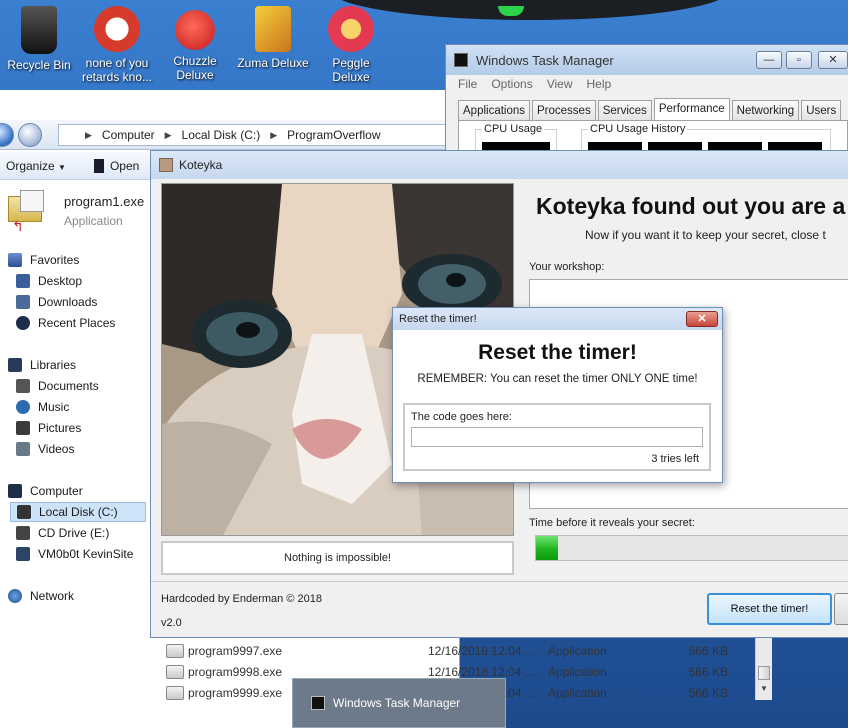 This screenshot has width=848, height=728. Describe the element at coordinates (821, 110) in the screenshot. I see `tab-users: Users` at that location.